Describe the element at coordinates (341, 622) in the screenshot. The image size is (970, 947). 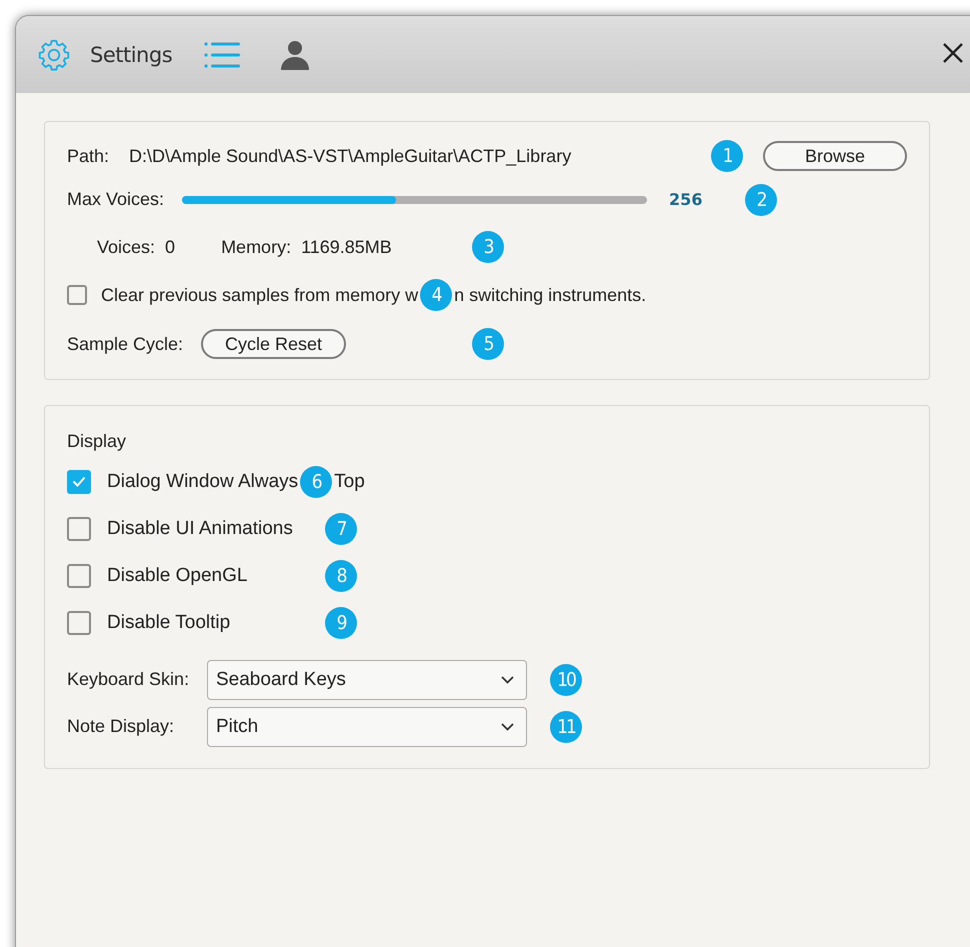
I see `number-badge: 9` at that location.